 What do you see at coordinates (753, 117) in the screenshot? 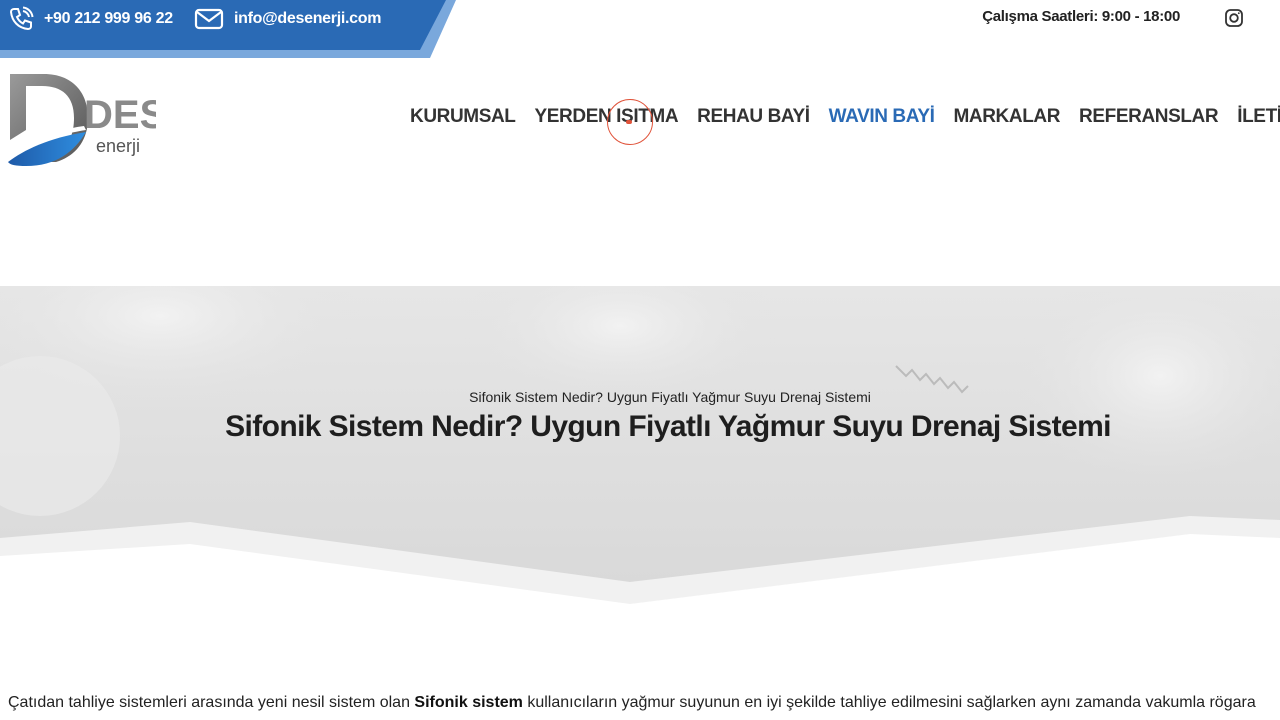
I see `nav-item-rehau-bayi: REHAU BAYİ` at bounding box center [753, 117].